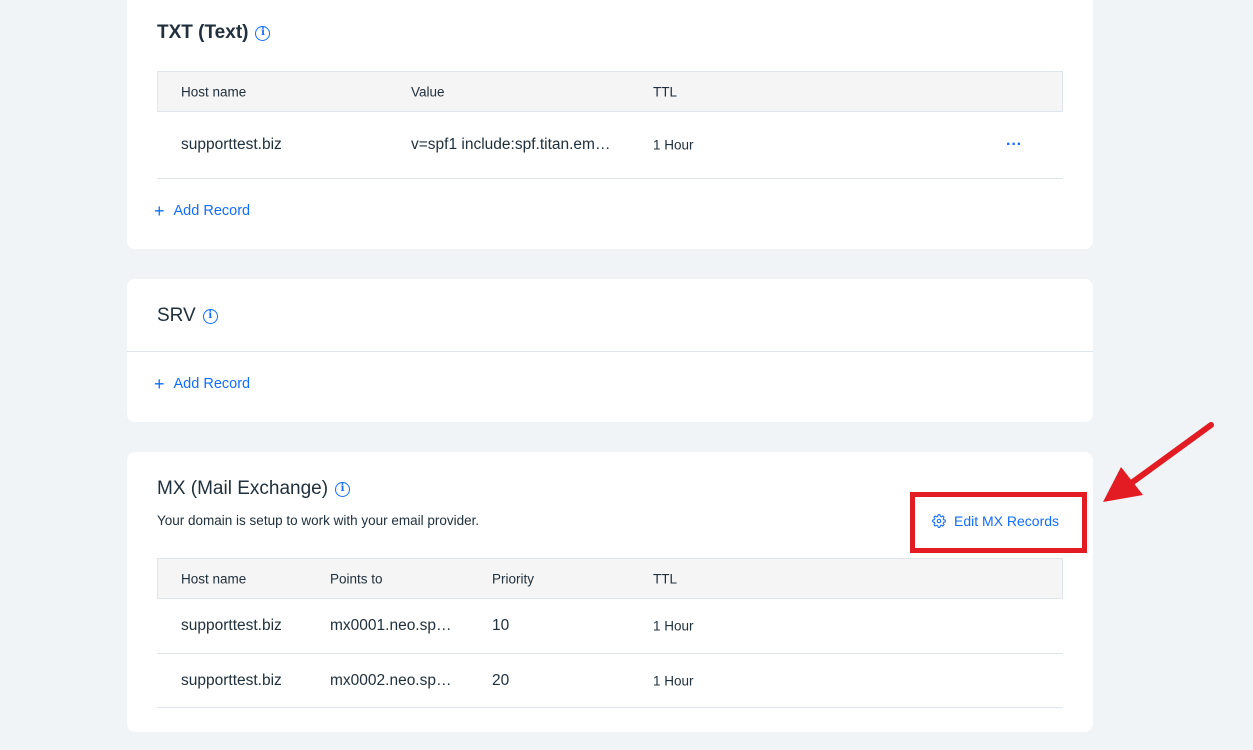  I want to click on srv-add-record-button: + Add Record, so click(202, 384).